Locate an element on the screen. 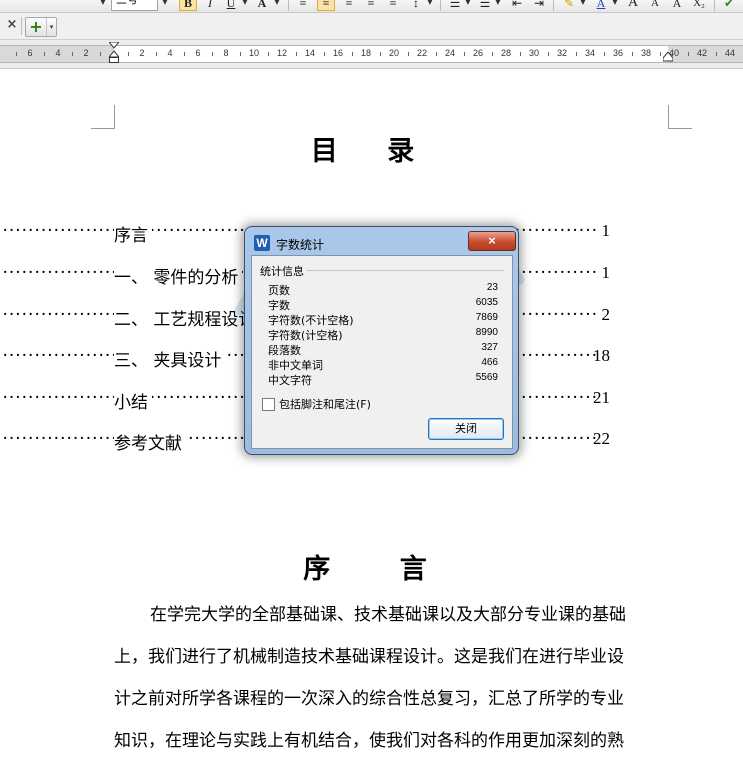  dialog-close-button: × is located at coordinates (492, 241).